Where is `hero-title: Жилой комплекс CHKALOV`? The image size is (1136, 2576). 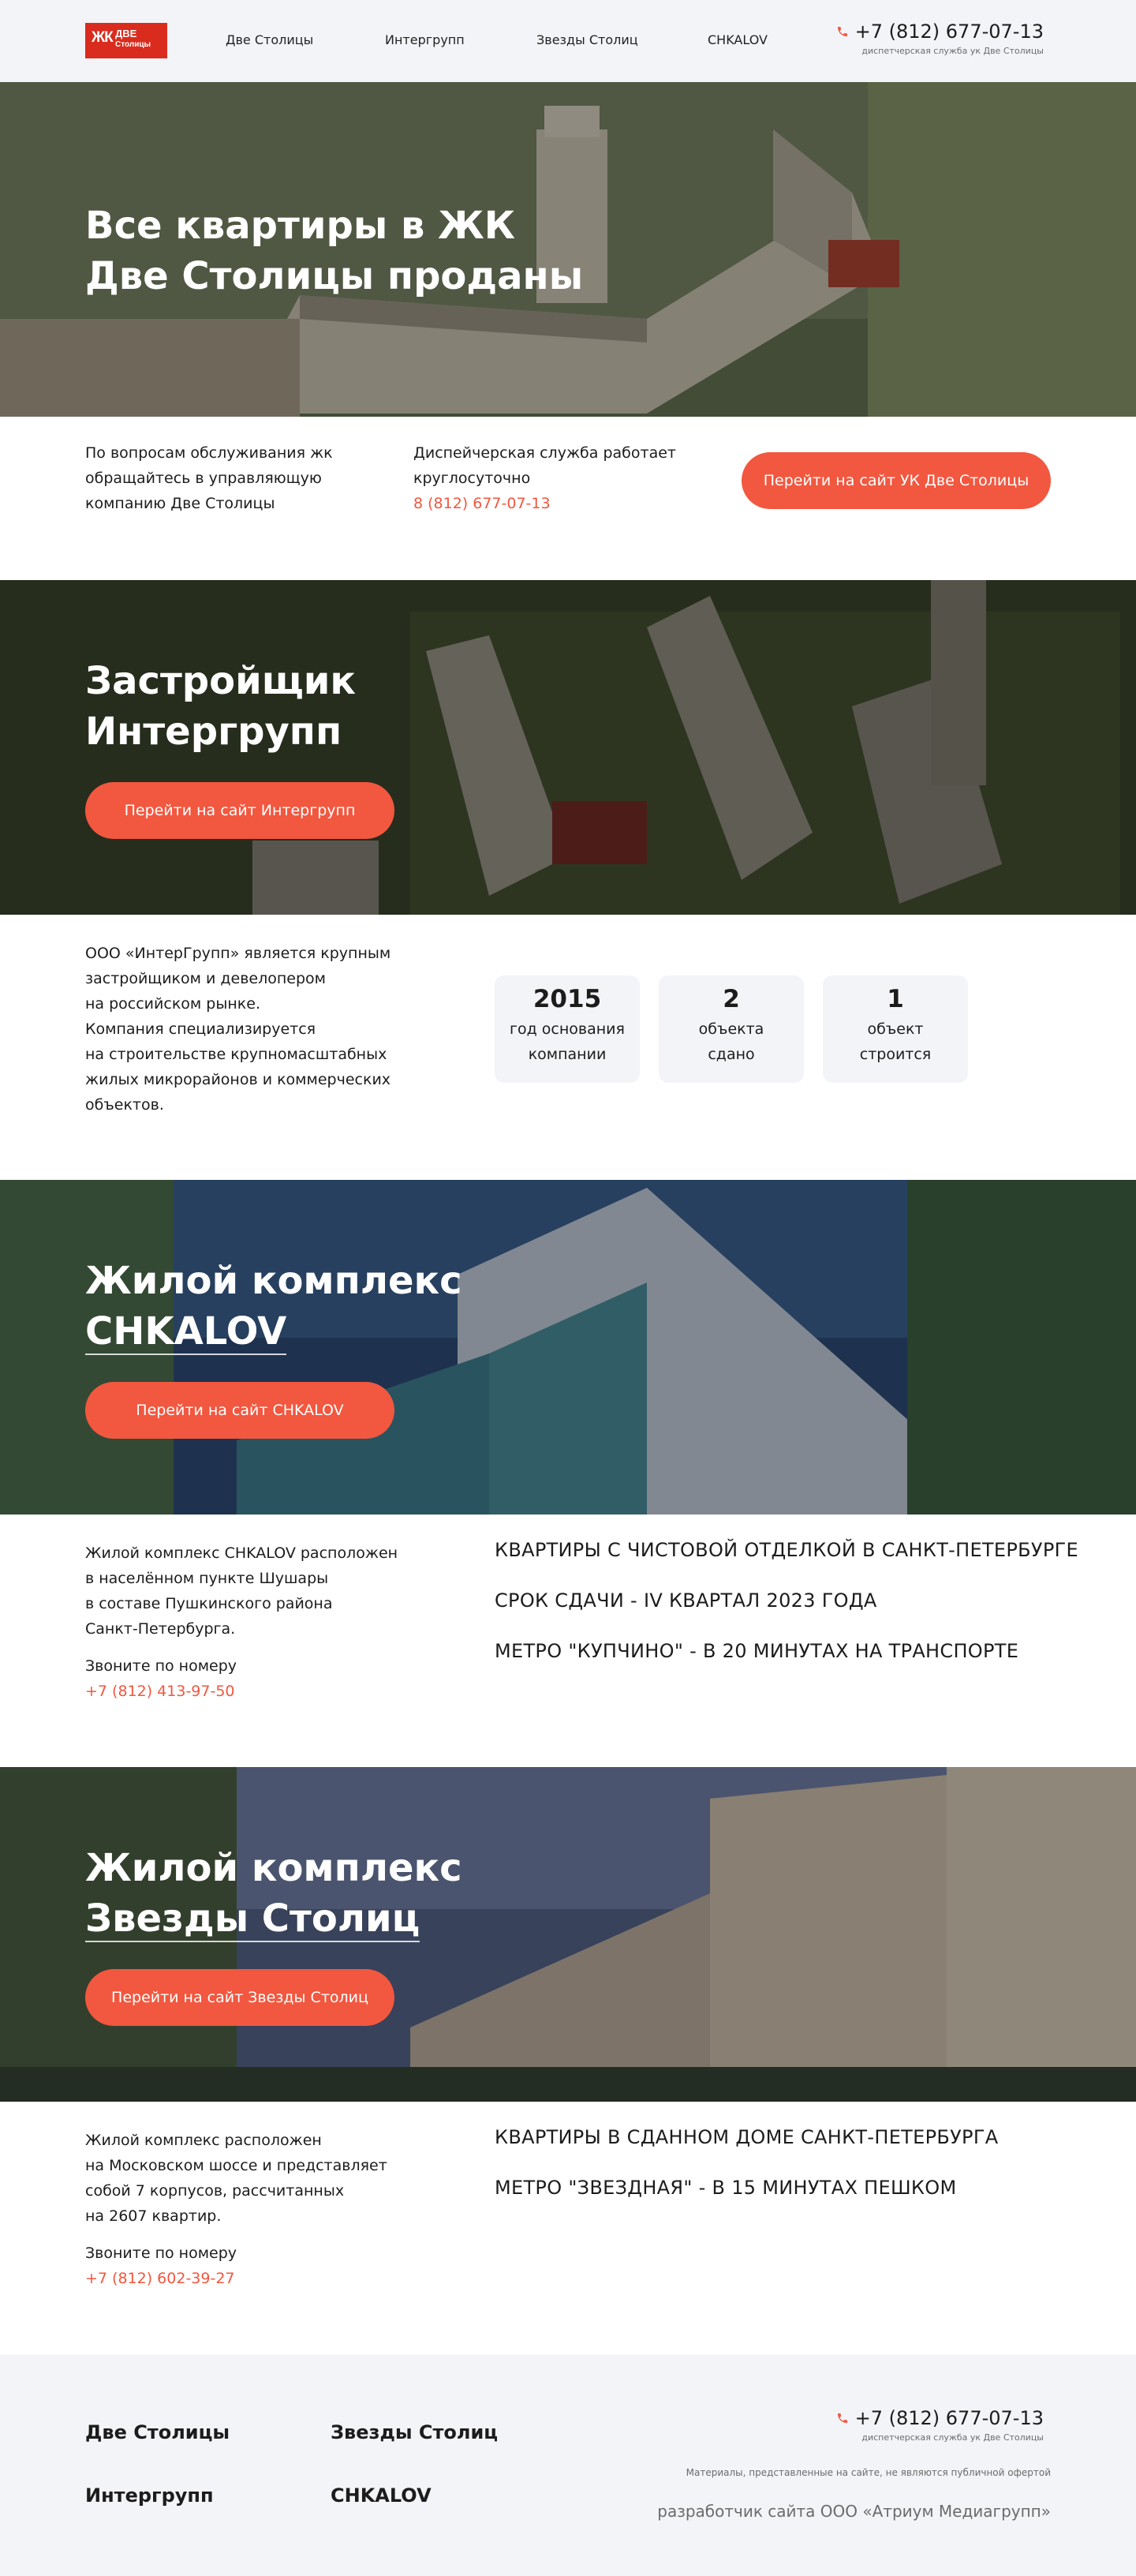
hero-title: Жилой комплекс CHKALOV is located at coordinates (273, 1307).